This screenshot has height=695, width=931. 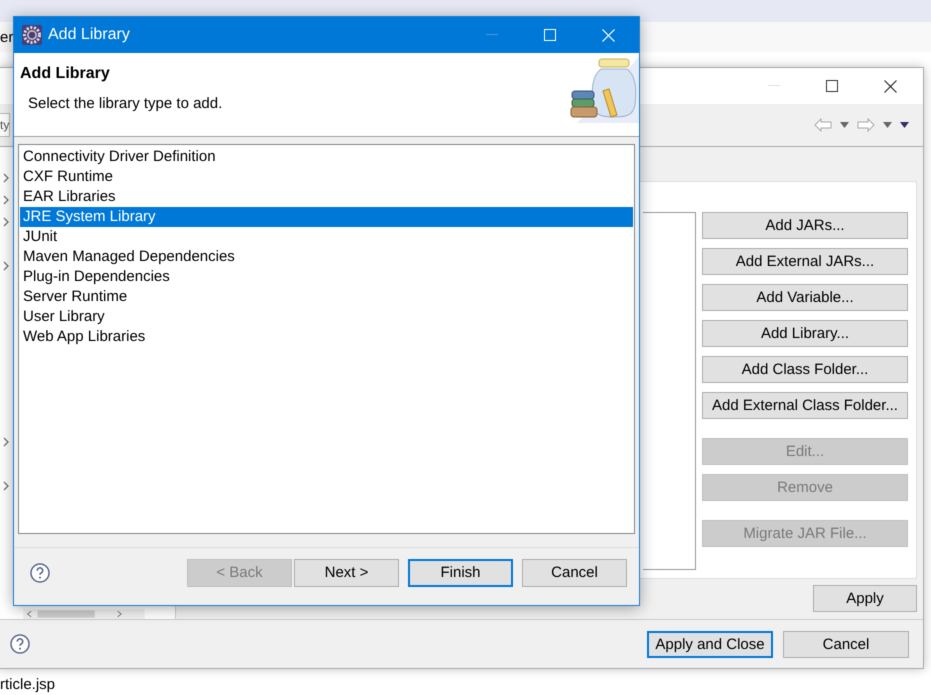 I want to click on filter-field: ty, so click(x=5, y=125).